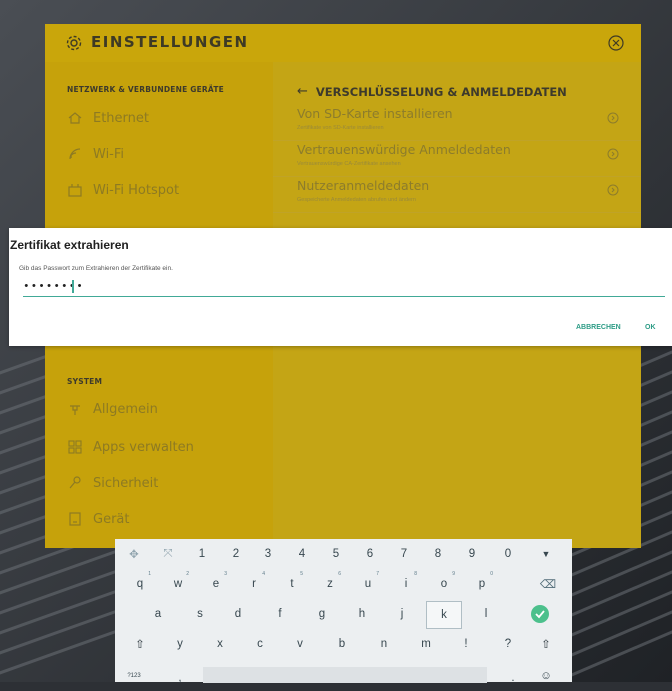 This screenshot has height=691, width=672. Describe the element at coordinates (362, 614) in the screenshot. I see `key-h: h` at that location.